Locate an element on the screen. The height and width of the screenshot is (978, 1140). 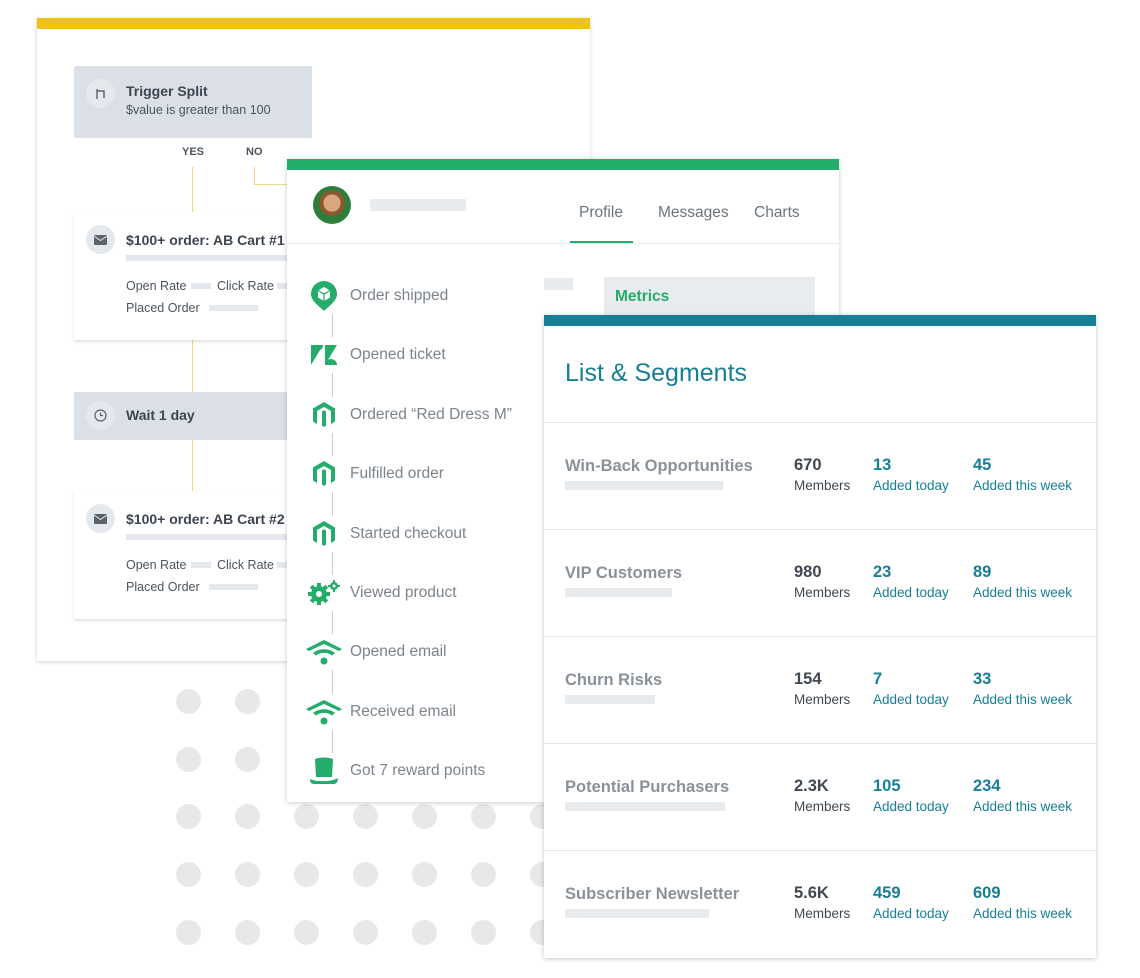
added-today-count: 459 is located at coordinates (887, 893).